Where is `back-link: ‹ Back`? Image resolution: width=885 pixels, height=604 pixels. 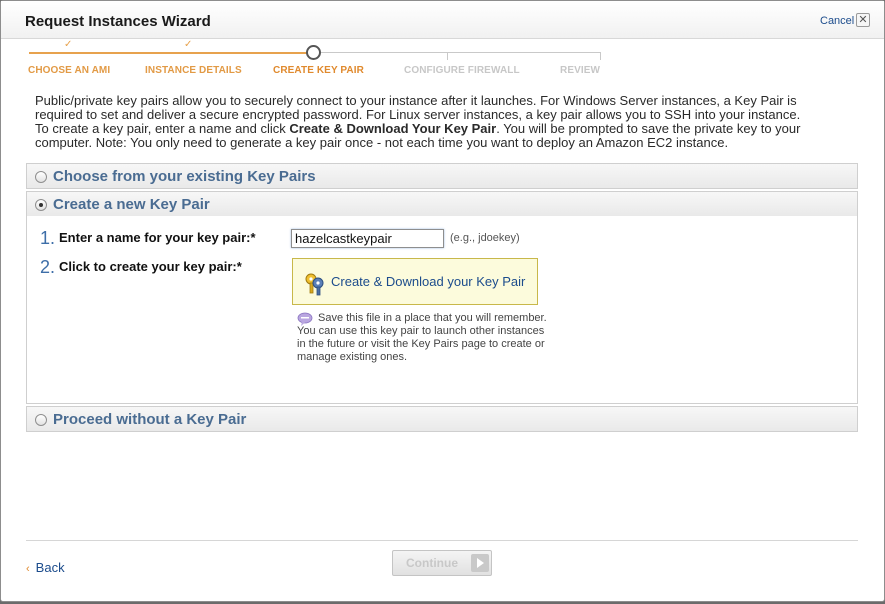 back-link: ‹ Back is located at coordinates (45, 567).